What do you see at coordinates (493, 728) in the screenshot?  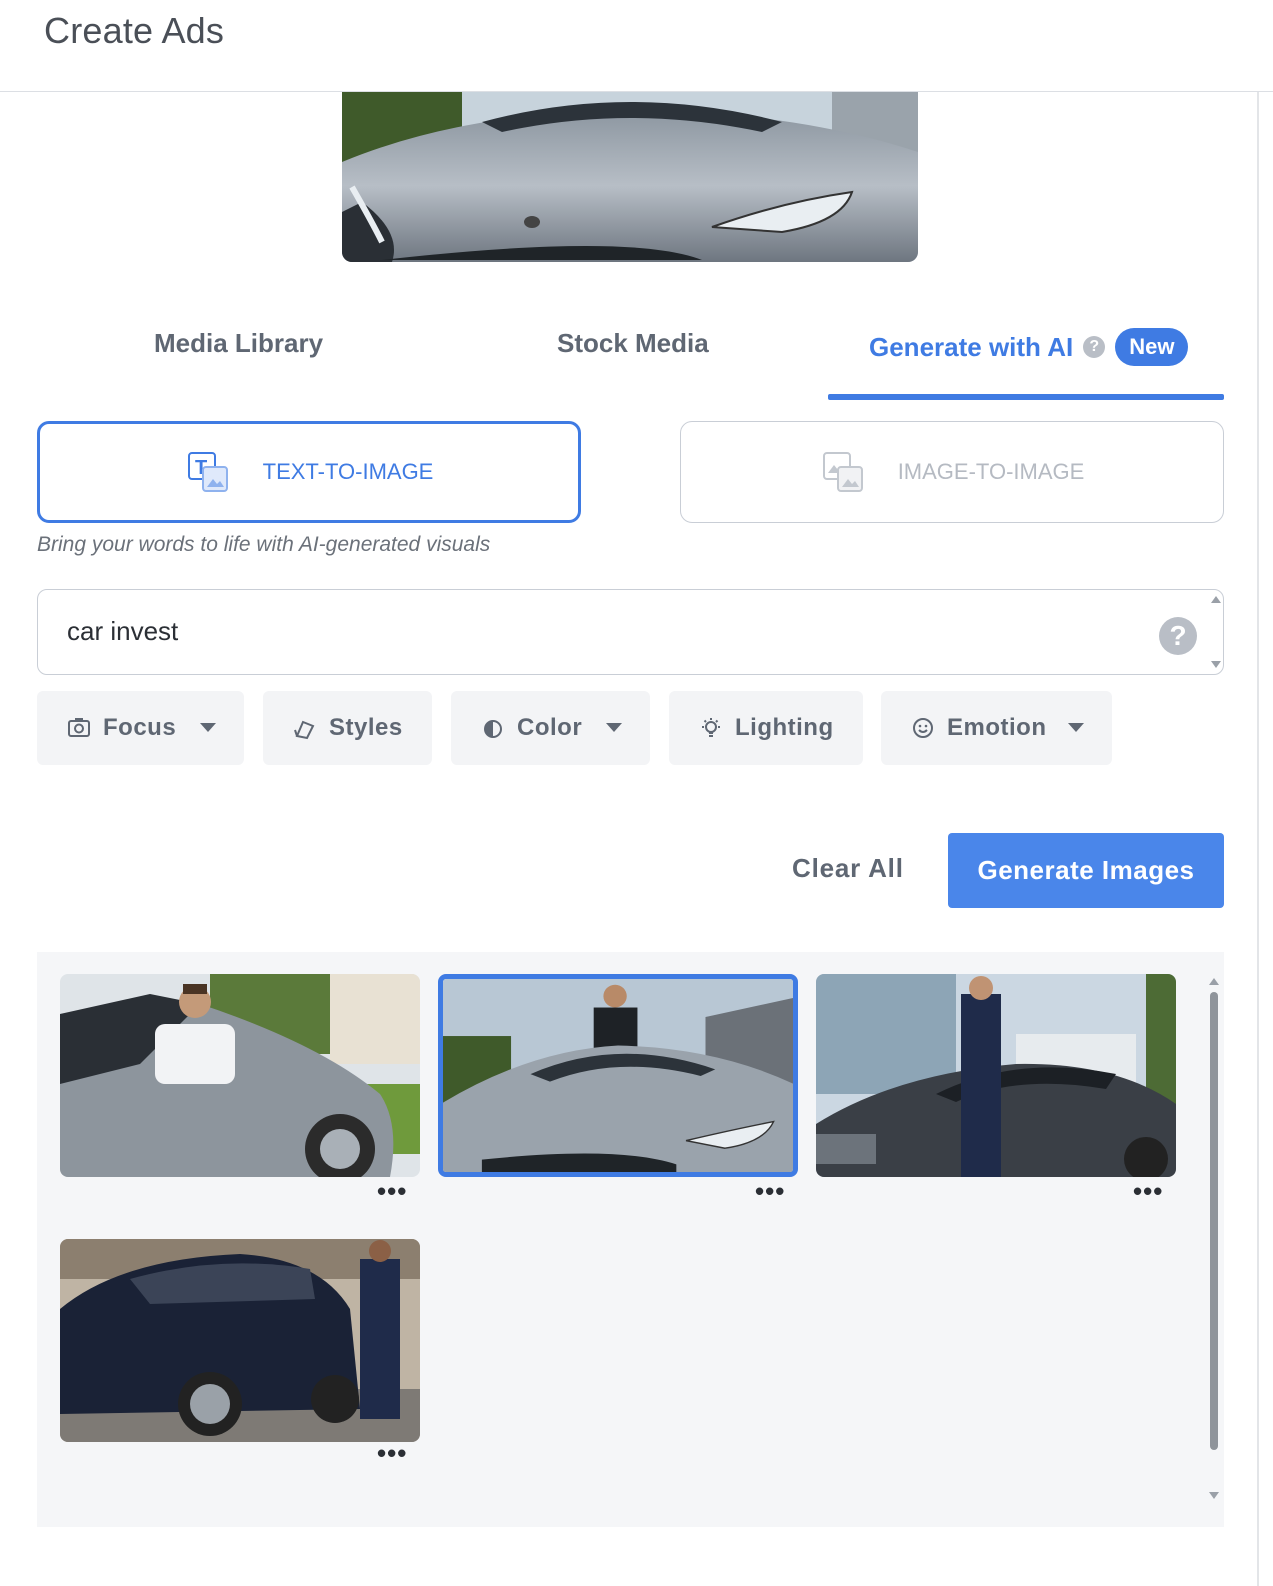 I see `droplet-icon` at bounding box center [493, 728].